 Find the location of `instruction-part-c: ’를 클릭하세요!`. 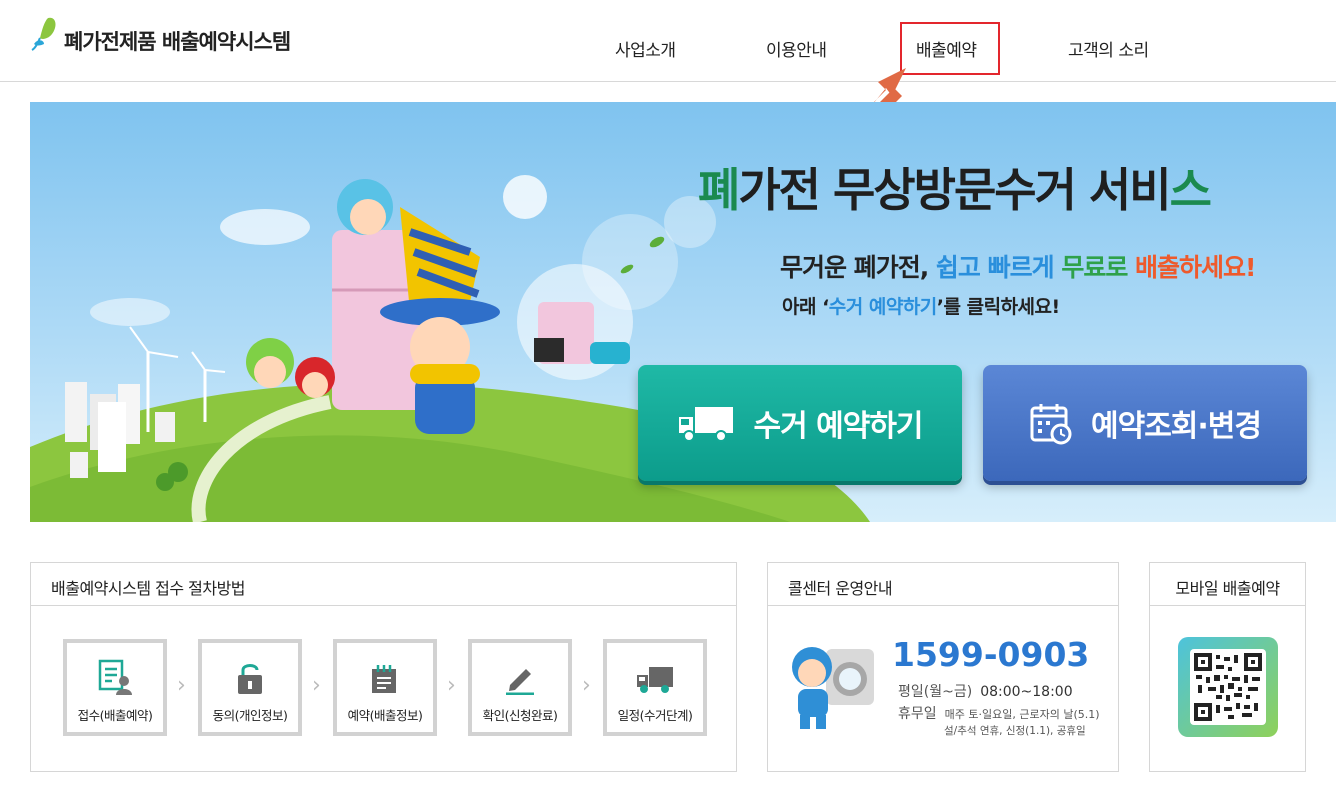

instruction-part-c: ’를 클릭하세요! is located at coordinates (998, 307).